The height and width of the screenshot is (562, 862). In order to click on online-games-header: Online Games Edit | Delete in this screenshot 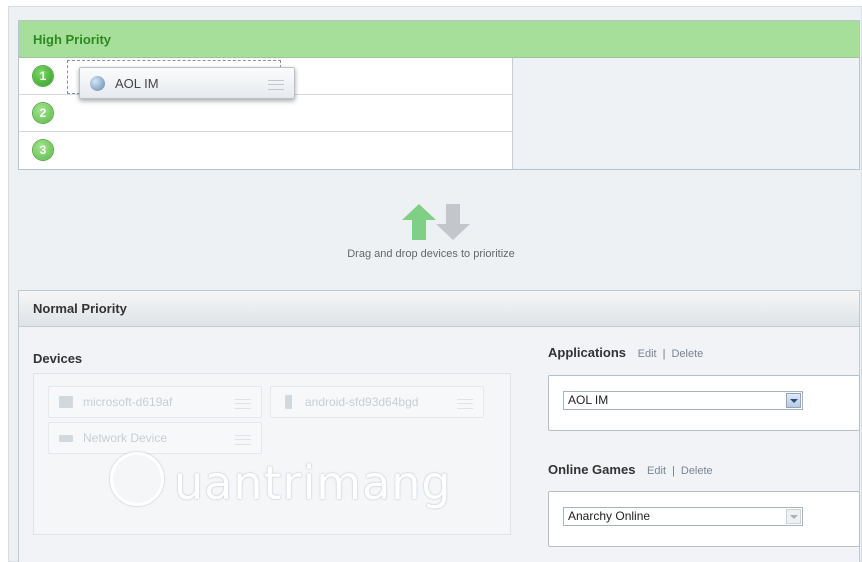, I will do `click(630, 469)`.